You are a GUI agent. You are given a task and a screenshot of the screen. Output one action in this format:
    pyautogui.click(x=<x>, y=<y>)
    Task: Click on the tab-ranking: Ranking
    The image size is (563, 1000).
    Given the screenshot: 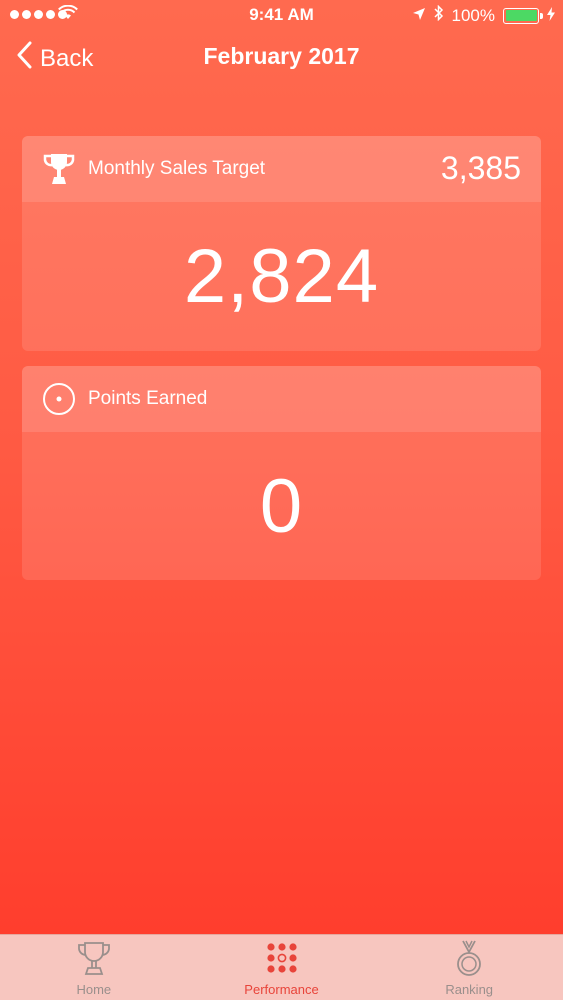 What is the action you would take?
    pyautogui.click(x=469, y=967)
    